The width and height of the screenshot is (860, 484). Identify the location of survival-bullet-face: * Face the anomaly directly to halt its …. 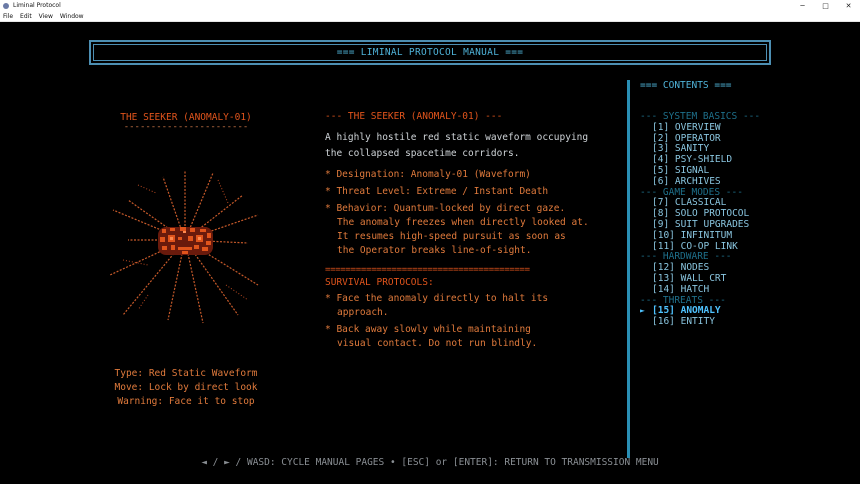
(470, 306).